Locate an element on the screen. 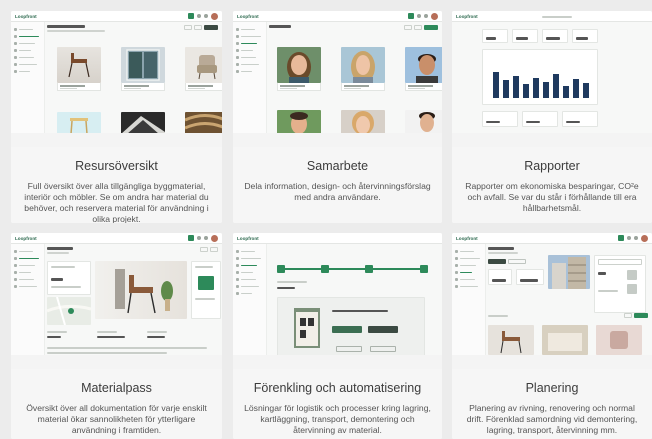 This screenshot has height=439, width=652. stepper is located at coordinates (352, 269).